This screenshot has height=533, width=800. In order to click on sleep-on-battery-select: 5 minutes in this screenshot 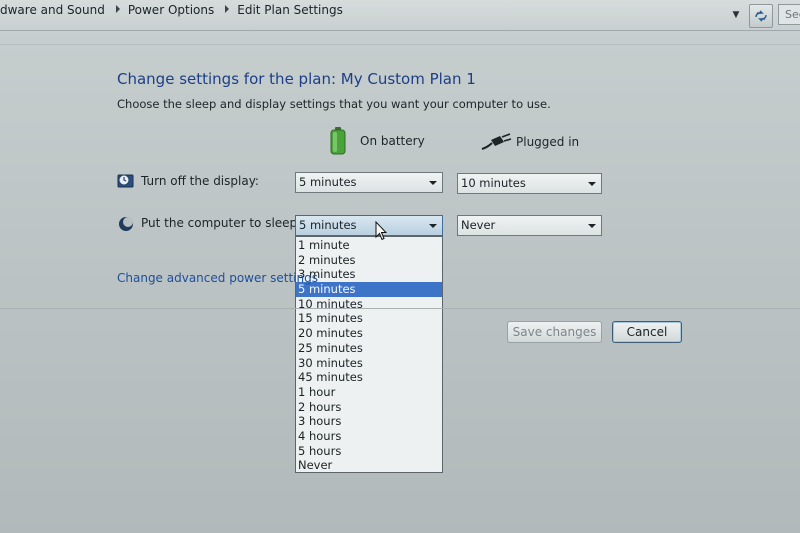, I will do `click(369, 225)`.